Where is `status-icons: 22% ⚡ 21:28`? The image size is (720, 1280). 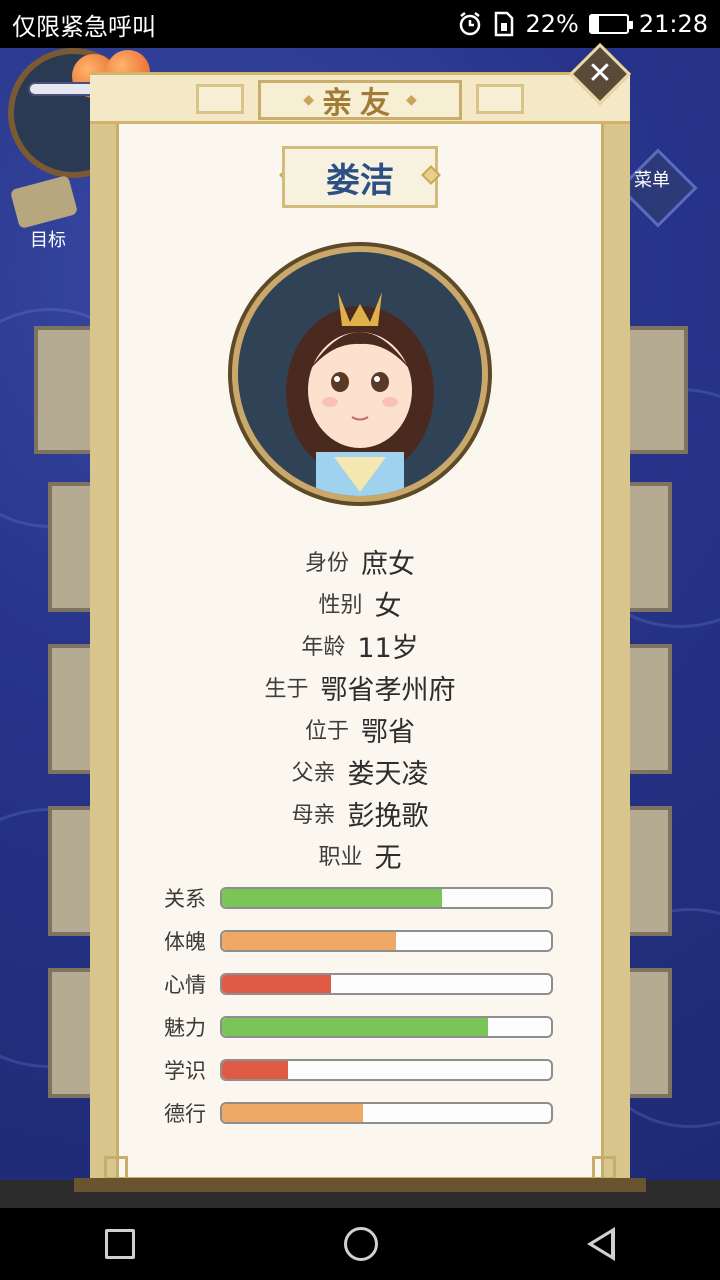
status-icons: 22% ⚡ 21:28 is located at coordinates (582, 24).